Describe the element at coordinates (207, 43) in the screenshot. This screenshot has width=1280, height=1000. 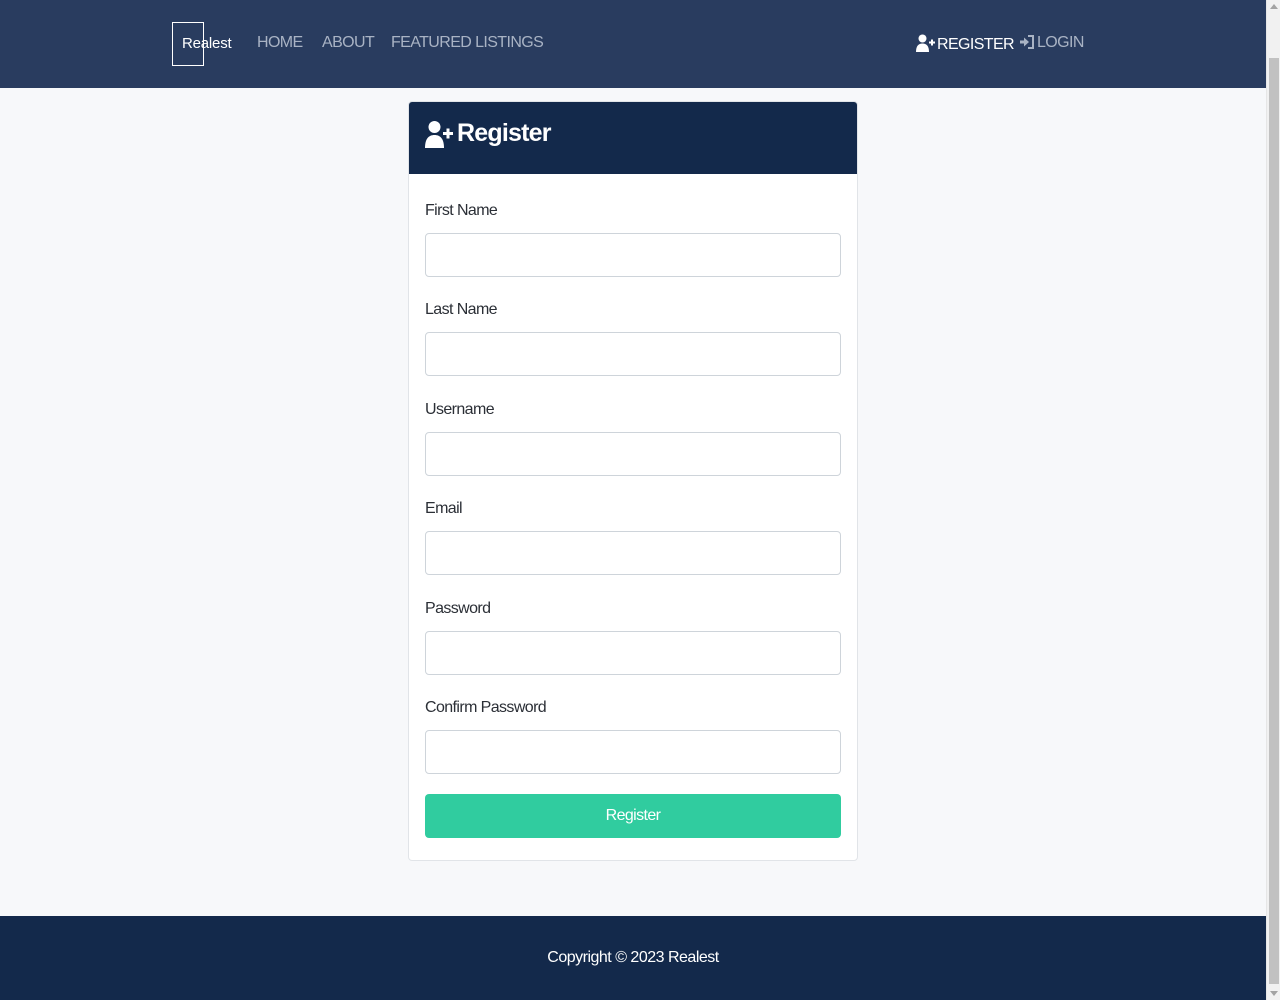
I see `brand-logo-text: Realest` at that location.